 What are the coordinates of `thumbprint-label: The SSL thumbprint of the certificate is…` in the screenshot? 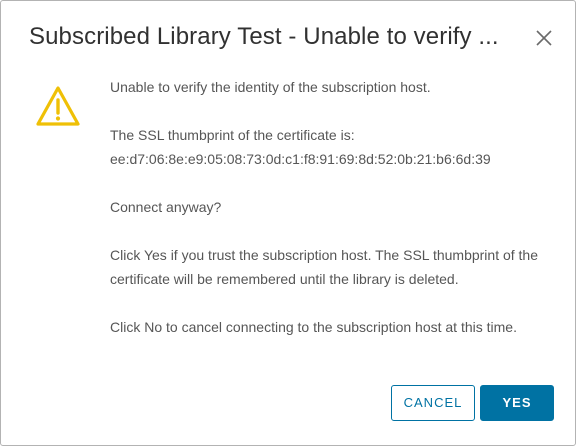 It's located at (232, 135).